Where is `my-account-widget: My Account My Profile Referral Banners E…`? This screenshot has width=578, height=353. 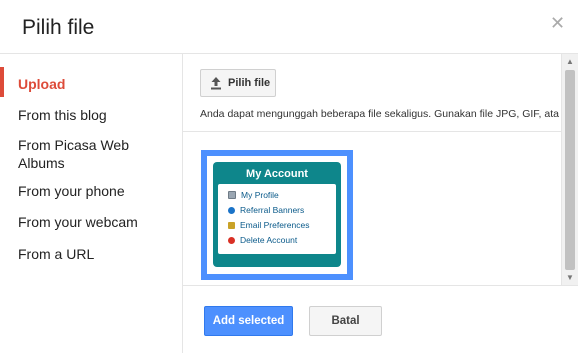
my-account-widget: My Account My Profile Referral Banners E… is located at coordinates (277, 214).